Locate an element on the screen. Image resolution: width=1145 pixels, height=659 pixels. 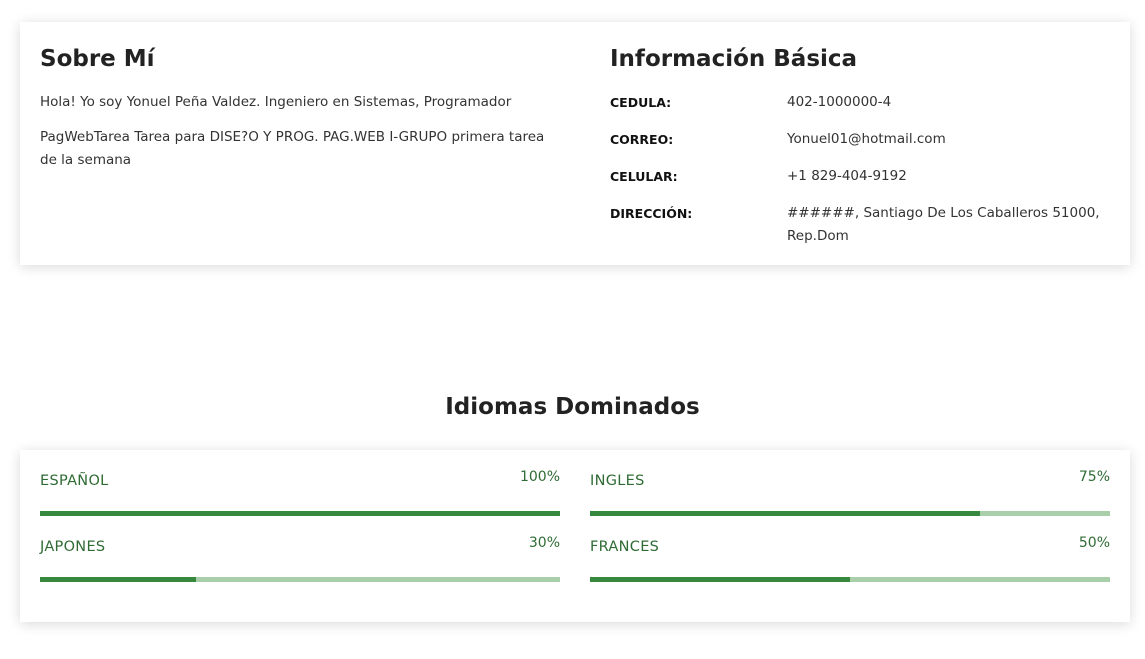
language-item-espanol: ESPAÑOL 100% is located at coordinates (300, 483).